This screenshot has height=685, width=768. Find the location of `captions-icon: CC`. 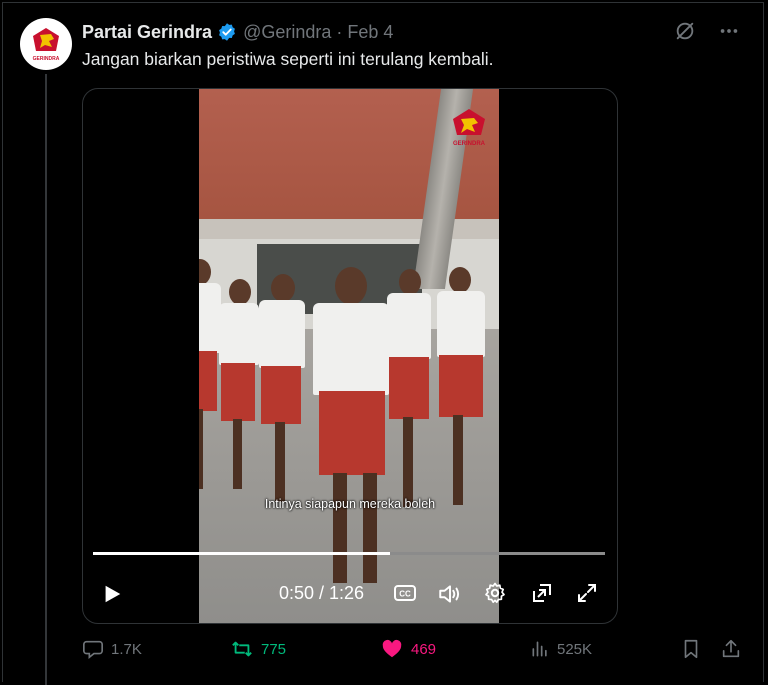

captions-icon: CC is located at coordinates (405, 593).